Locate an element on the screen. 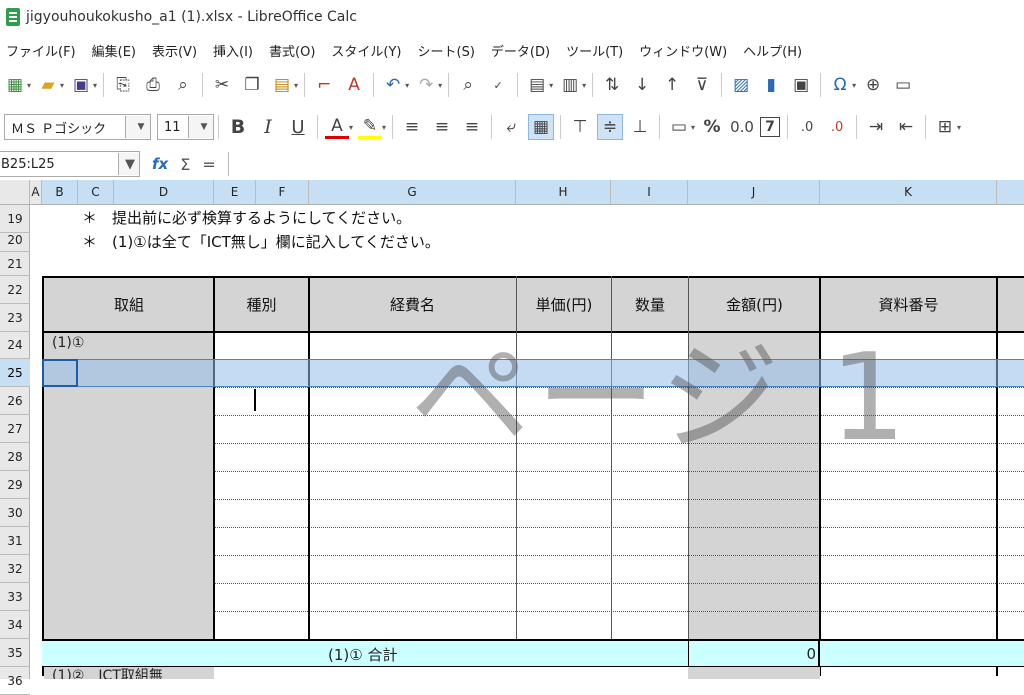  font-color-icon: A is located at coordinates (337, 127).